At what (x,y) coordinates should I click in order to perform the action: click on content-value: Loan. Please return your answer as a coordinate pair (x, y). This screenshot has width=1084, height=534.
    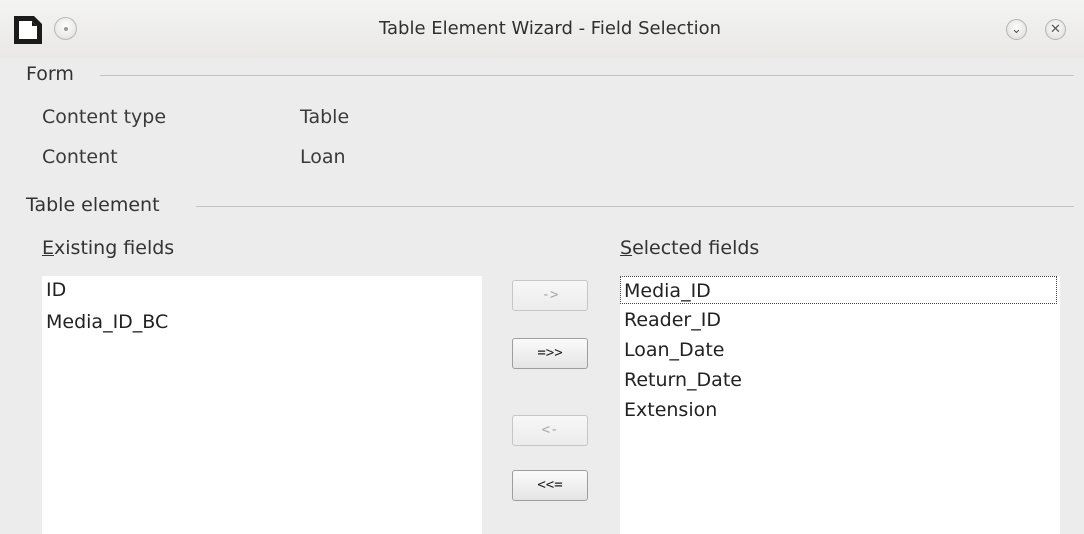
    Looking at the image, I should click on (323, 157).